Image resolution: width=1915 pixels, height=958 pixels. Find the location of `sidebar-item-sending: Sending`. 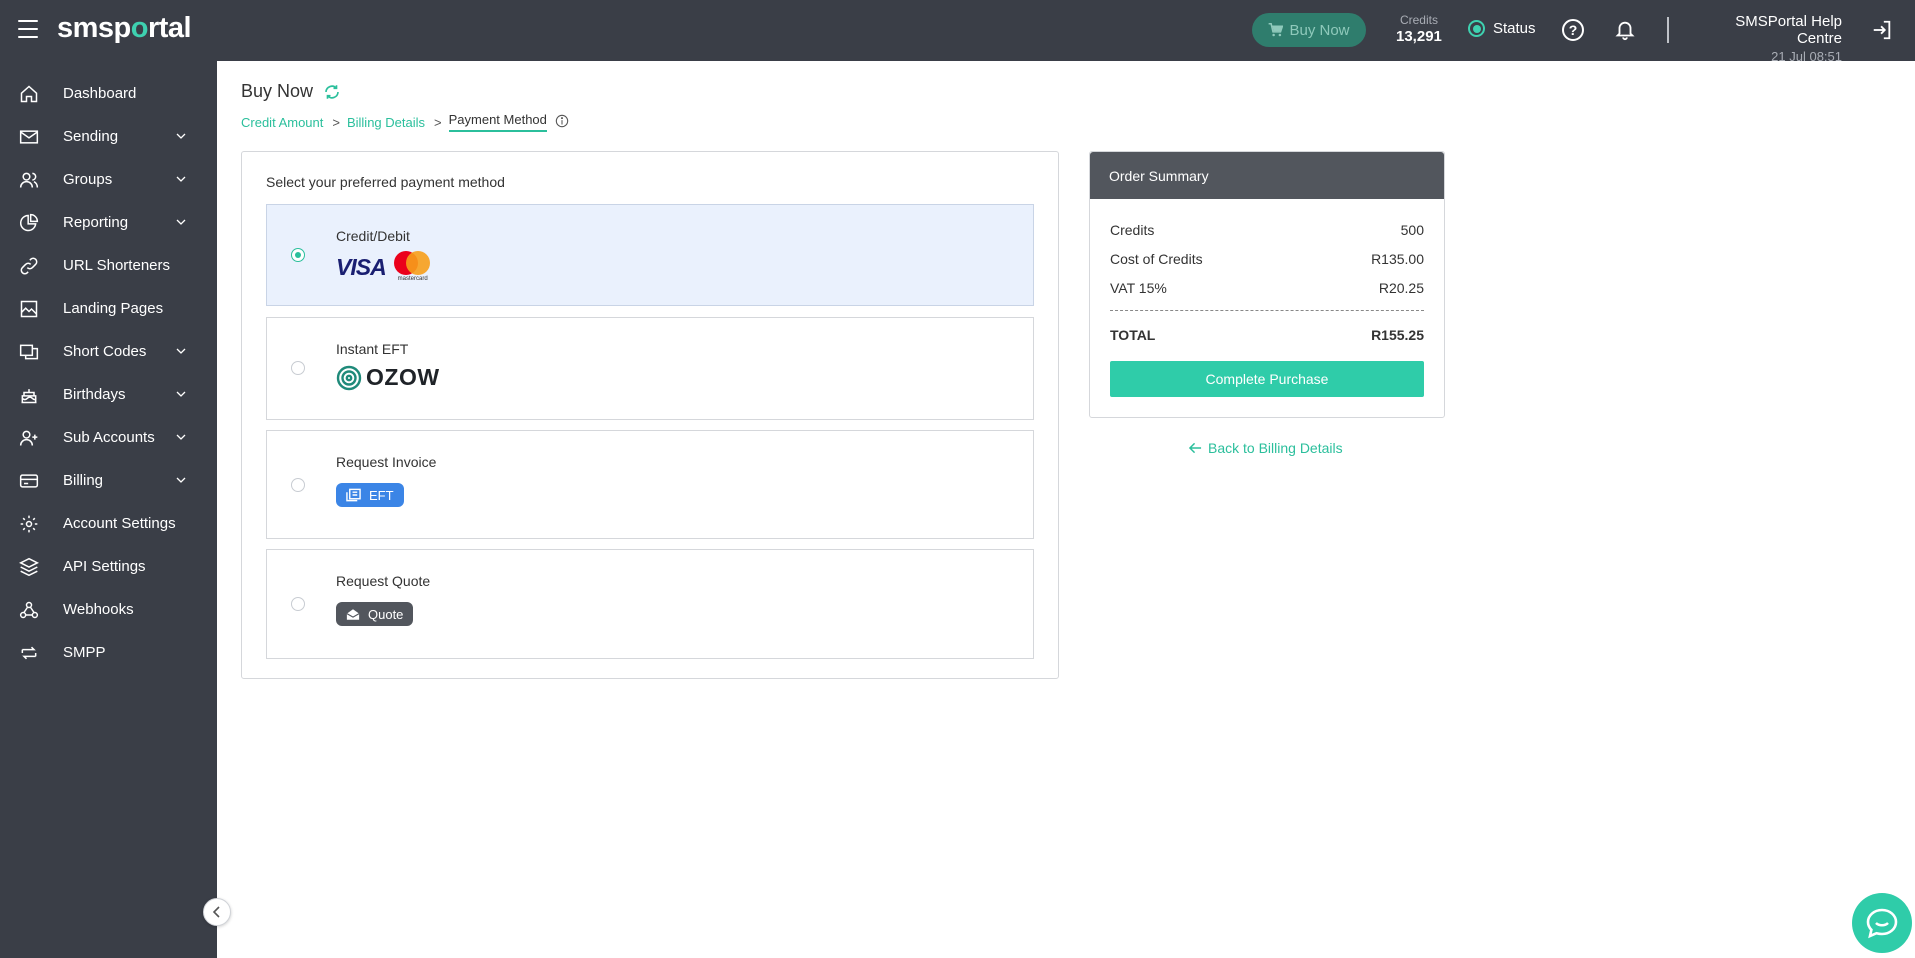

sidebar-item-sending: Sending is located at coordinates (108, 136).